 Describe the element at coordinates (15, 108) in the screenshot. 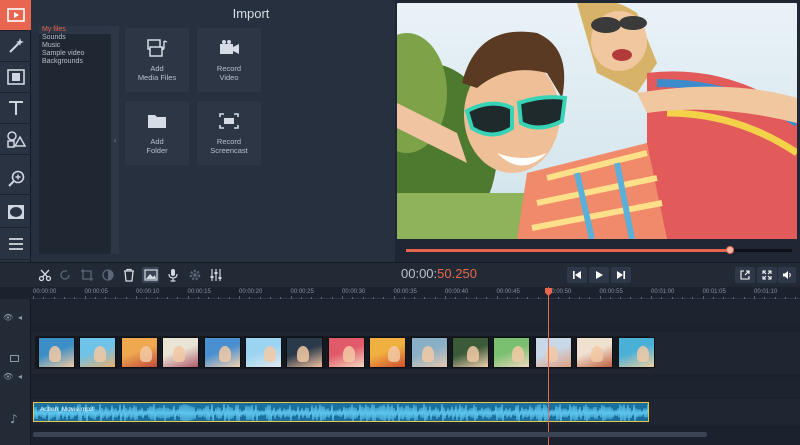

I see `titles-tab-button` at that location.